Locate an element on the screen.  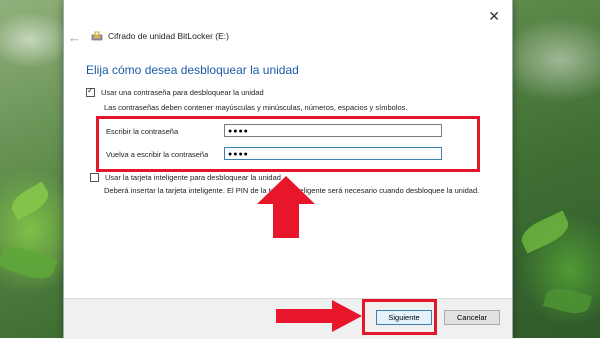
password-checkbox is located at coordinates (90, 91).